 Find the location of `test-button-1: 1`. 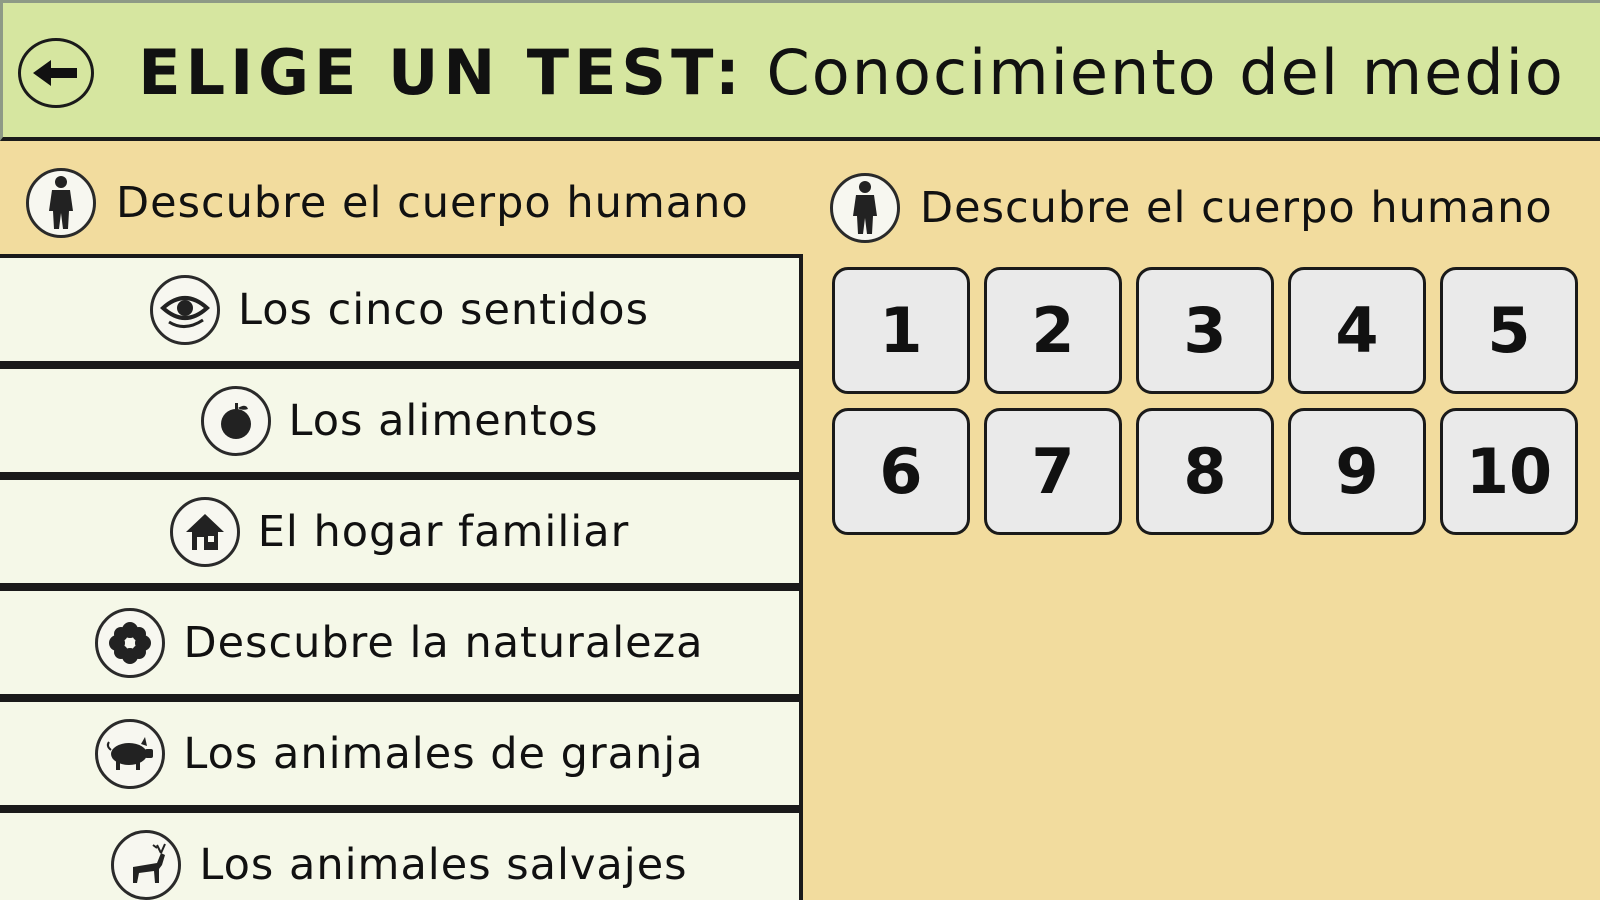

test-button-1: 1 is located at coordinates (901, 330).